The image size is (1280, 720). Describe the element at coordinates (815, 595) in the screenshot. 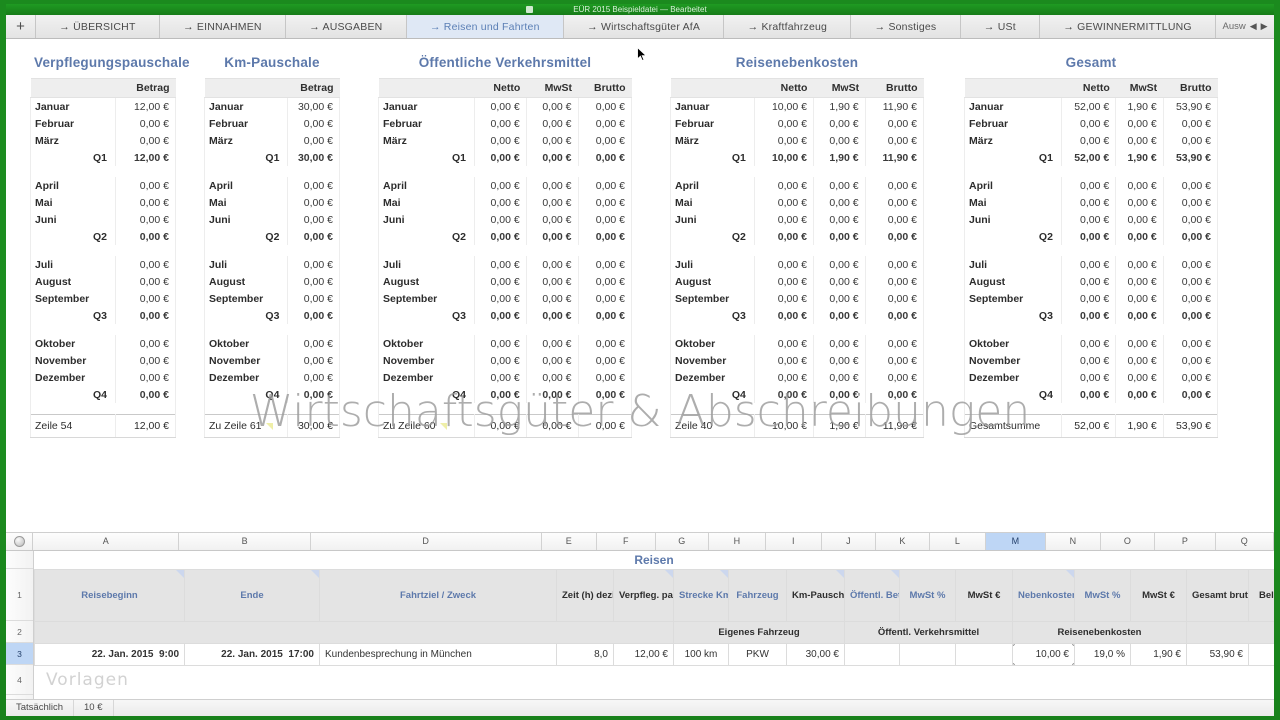

I see `col-header-km-pauschale: Km-Pauschale` at that location.